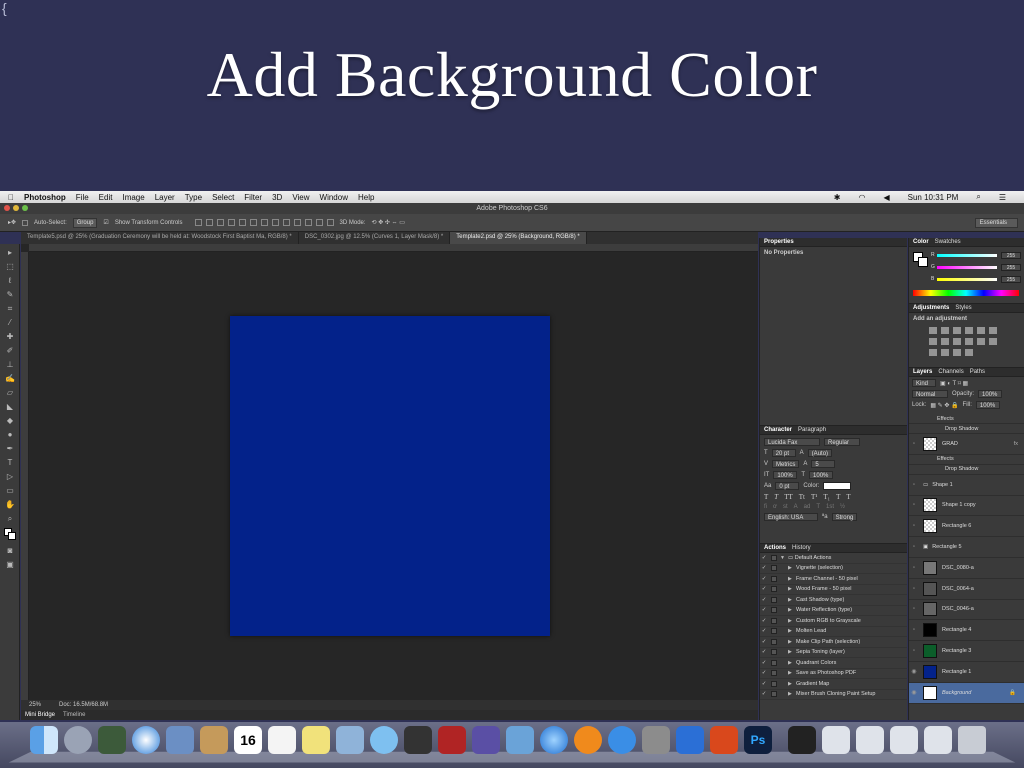 This screenshot has width=1024, height=768. Describe the element at coordinates (10, 565) in the screenshot. I see `screen-mode-icon: ▣` at that location.